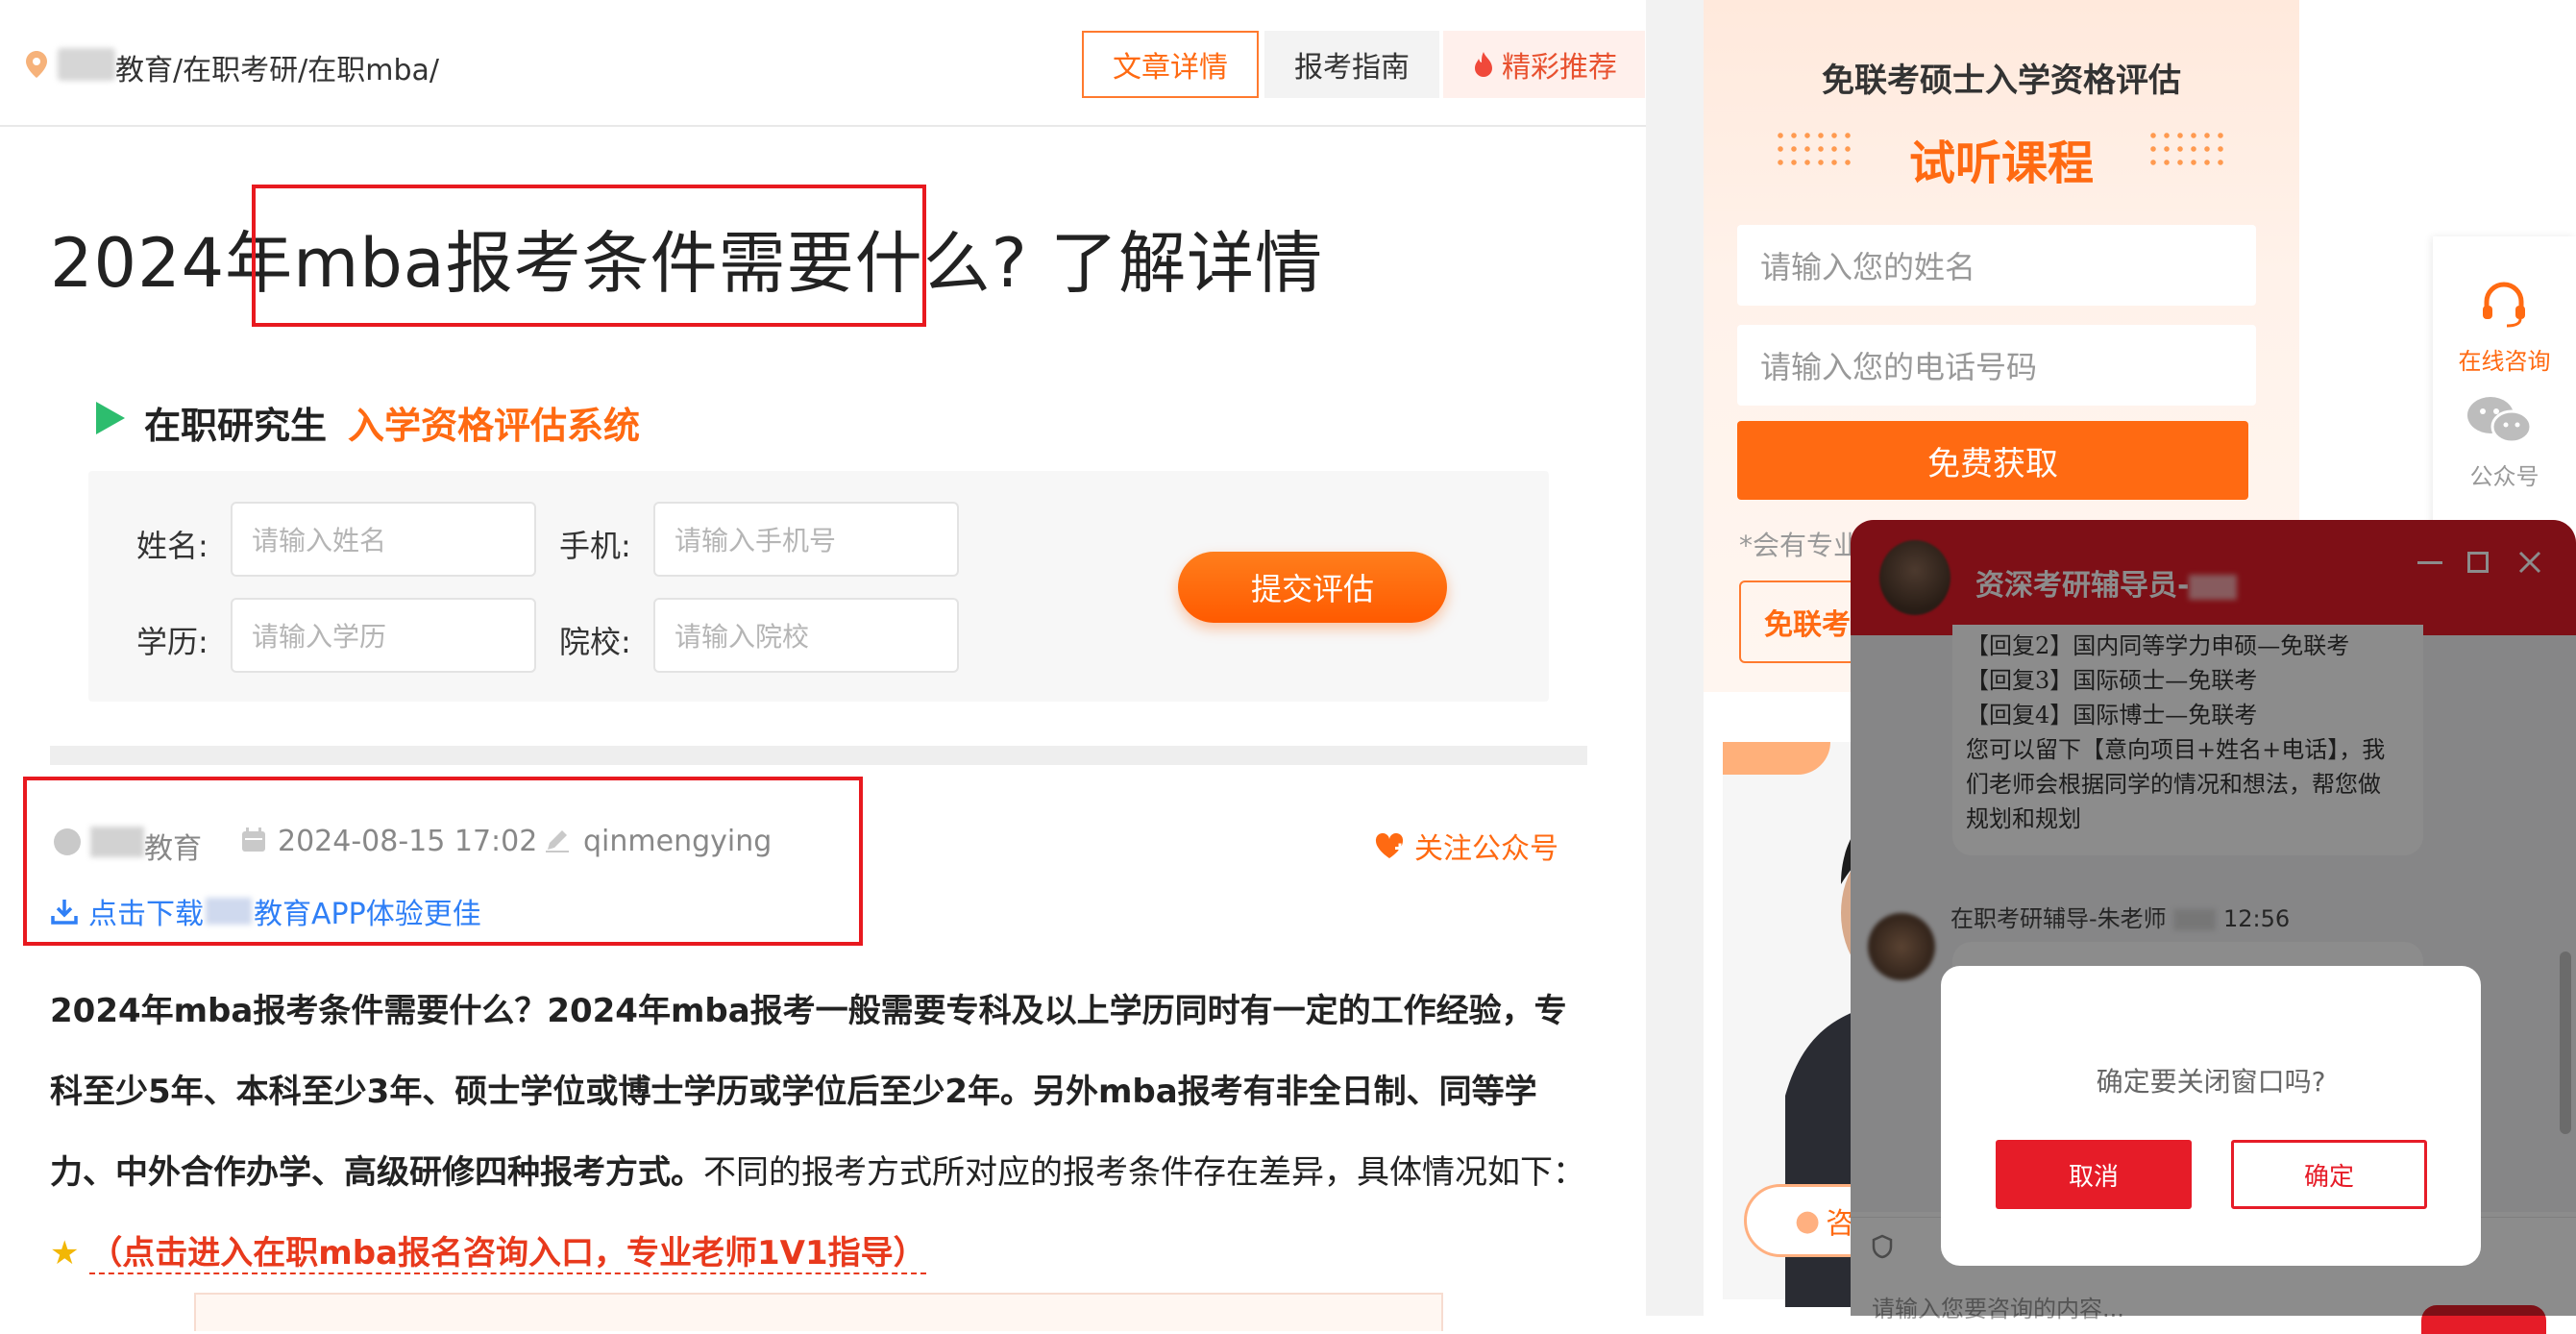  I want to click on download-label-b: 教育APP体验更佳, so click(367, 914).